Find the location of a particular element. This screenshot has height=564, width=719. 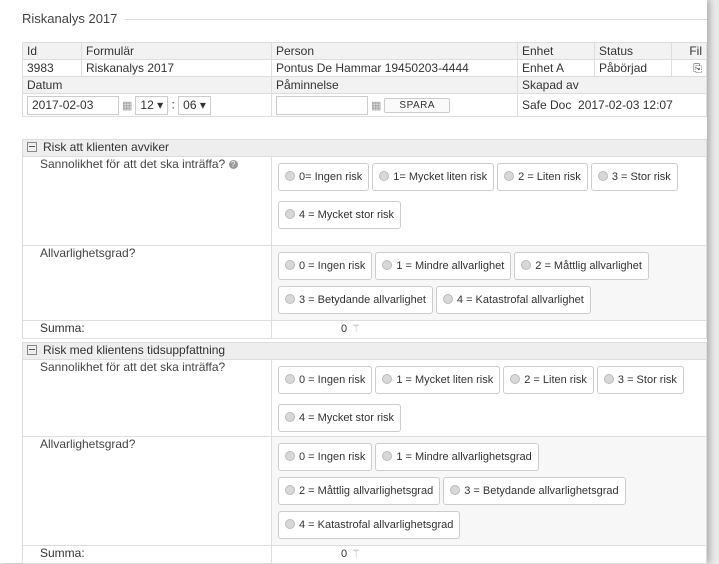

option-1: 1 = Mindre allvarlighetsgrad is located at coordinates (457, 457).